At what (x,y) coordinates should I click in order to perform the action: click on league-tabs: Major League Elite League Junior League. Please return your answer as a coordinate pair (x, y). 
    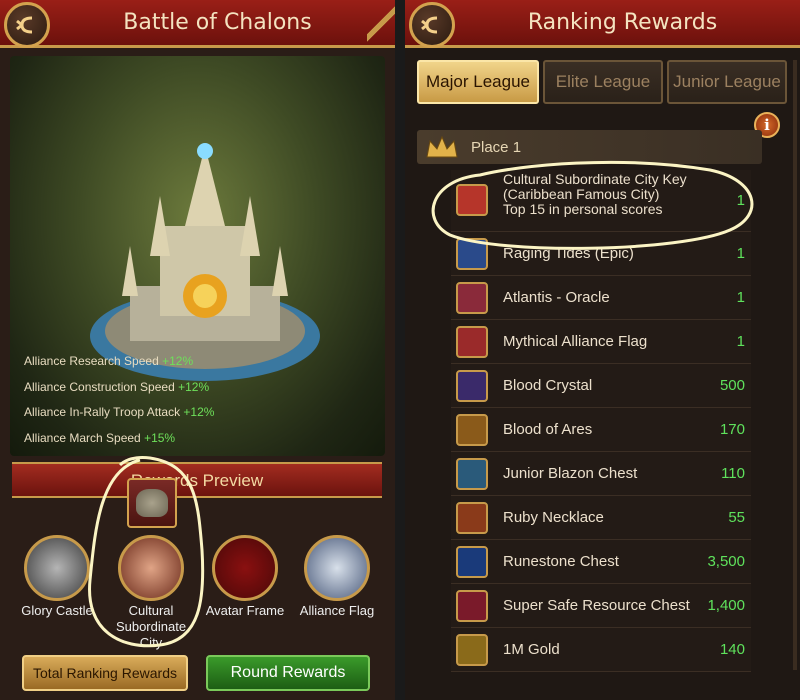
    Looking at the image, I should click on (602, 82).